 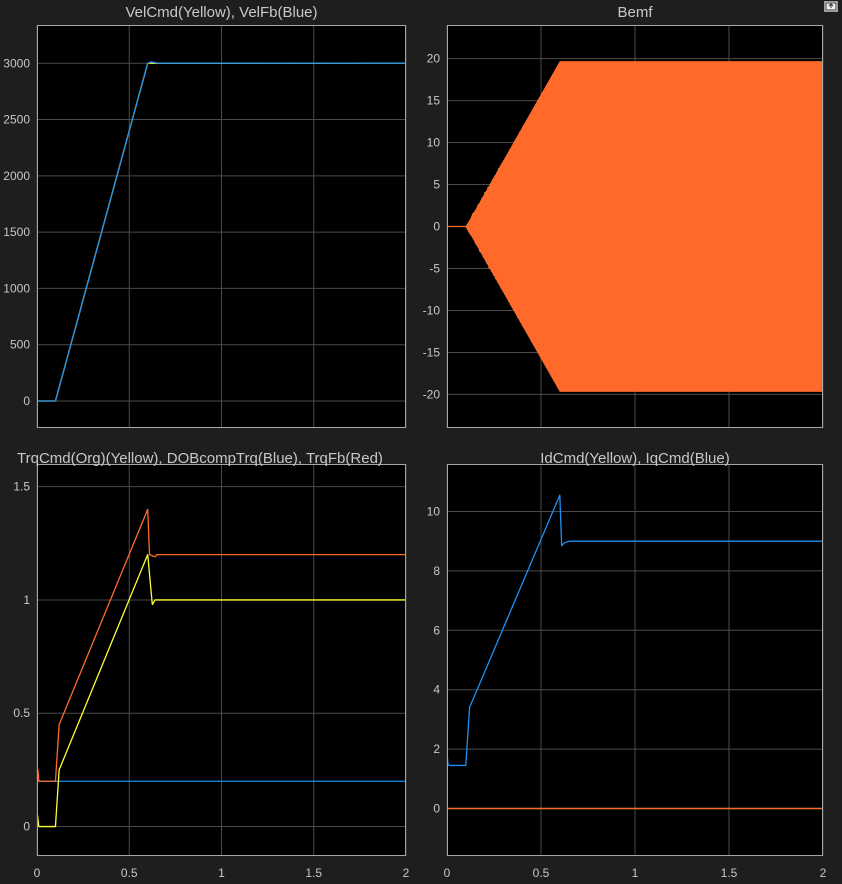 What do you see at coordinates (16, 176) in the screenshot?
I see `y-tick-label: 2000` at bounding box center [16, 176].